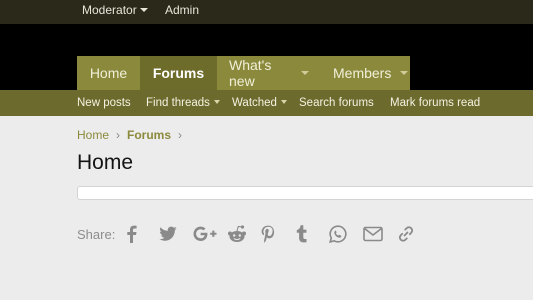 The width and height of the screenshot is (533, 300). Describe the element at coordinates (244, 234) in the screenshot. I see `reddit-icon` at that location.